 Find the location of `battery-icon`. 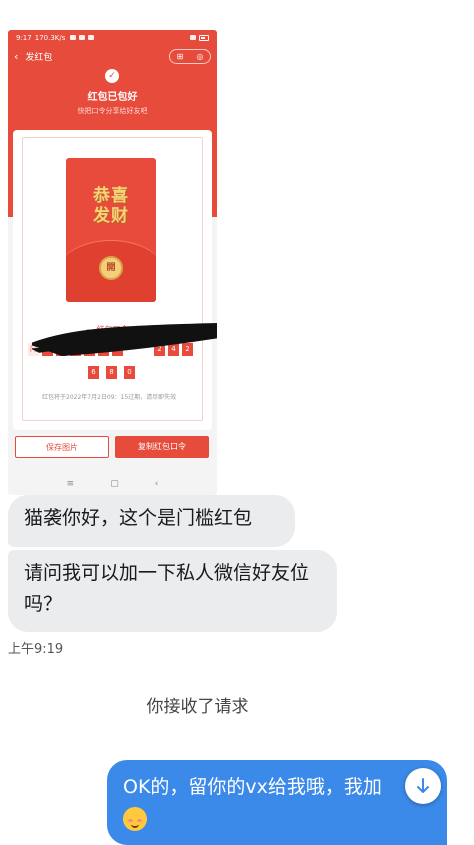

battery-icon is located at coordinates (204, 37).